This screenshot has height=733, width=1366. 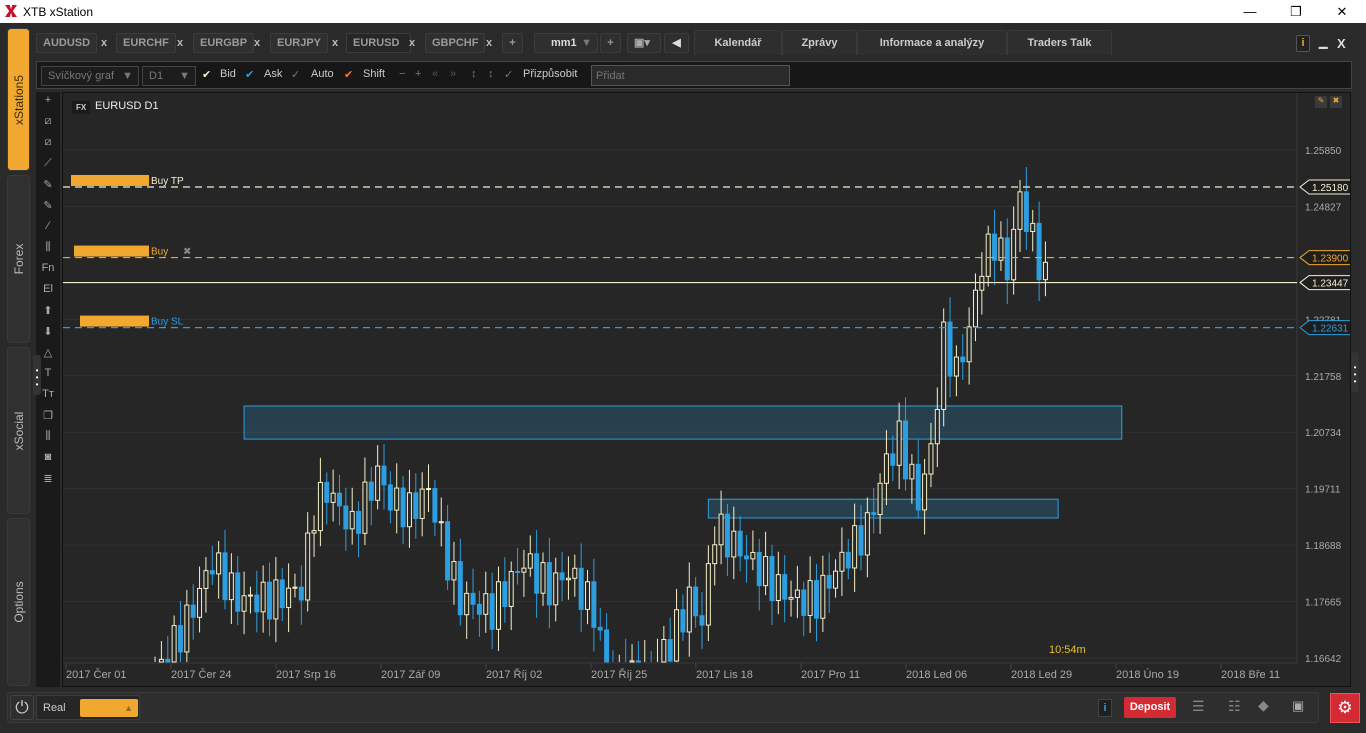 I want to click on account-dropdown: ▲, so click(x=109, y=708).